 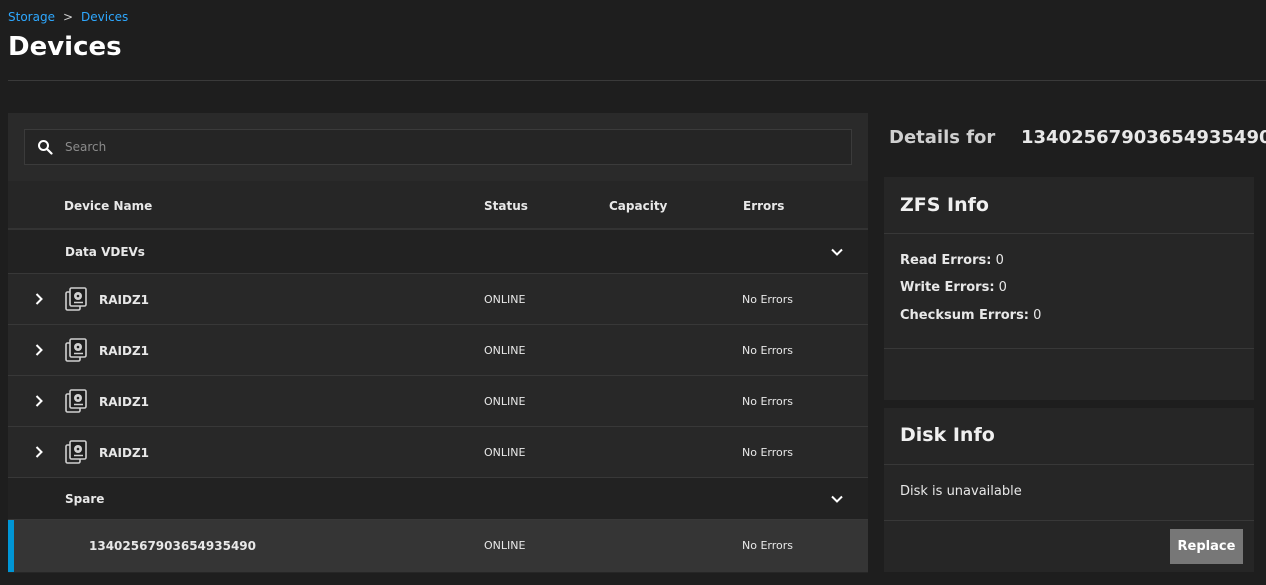 I want to click on read-errors-label: Read Errors:, so click(x=946, y=260).